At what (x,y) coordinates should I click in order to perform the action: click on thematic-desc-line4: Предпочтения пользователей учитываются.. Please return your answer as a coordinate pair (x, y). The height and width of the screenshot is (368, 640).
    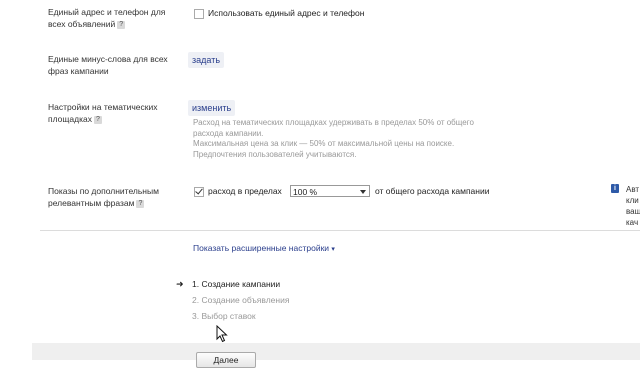
    Looking at the image, I should click on (275, 154).